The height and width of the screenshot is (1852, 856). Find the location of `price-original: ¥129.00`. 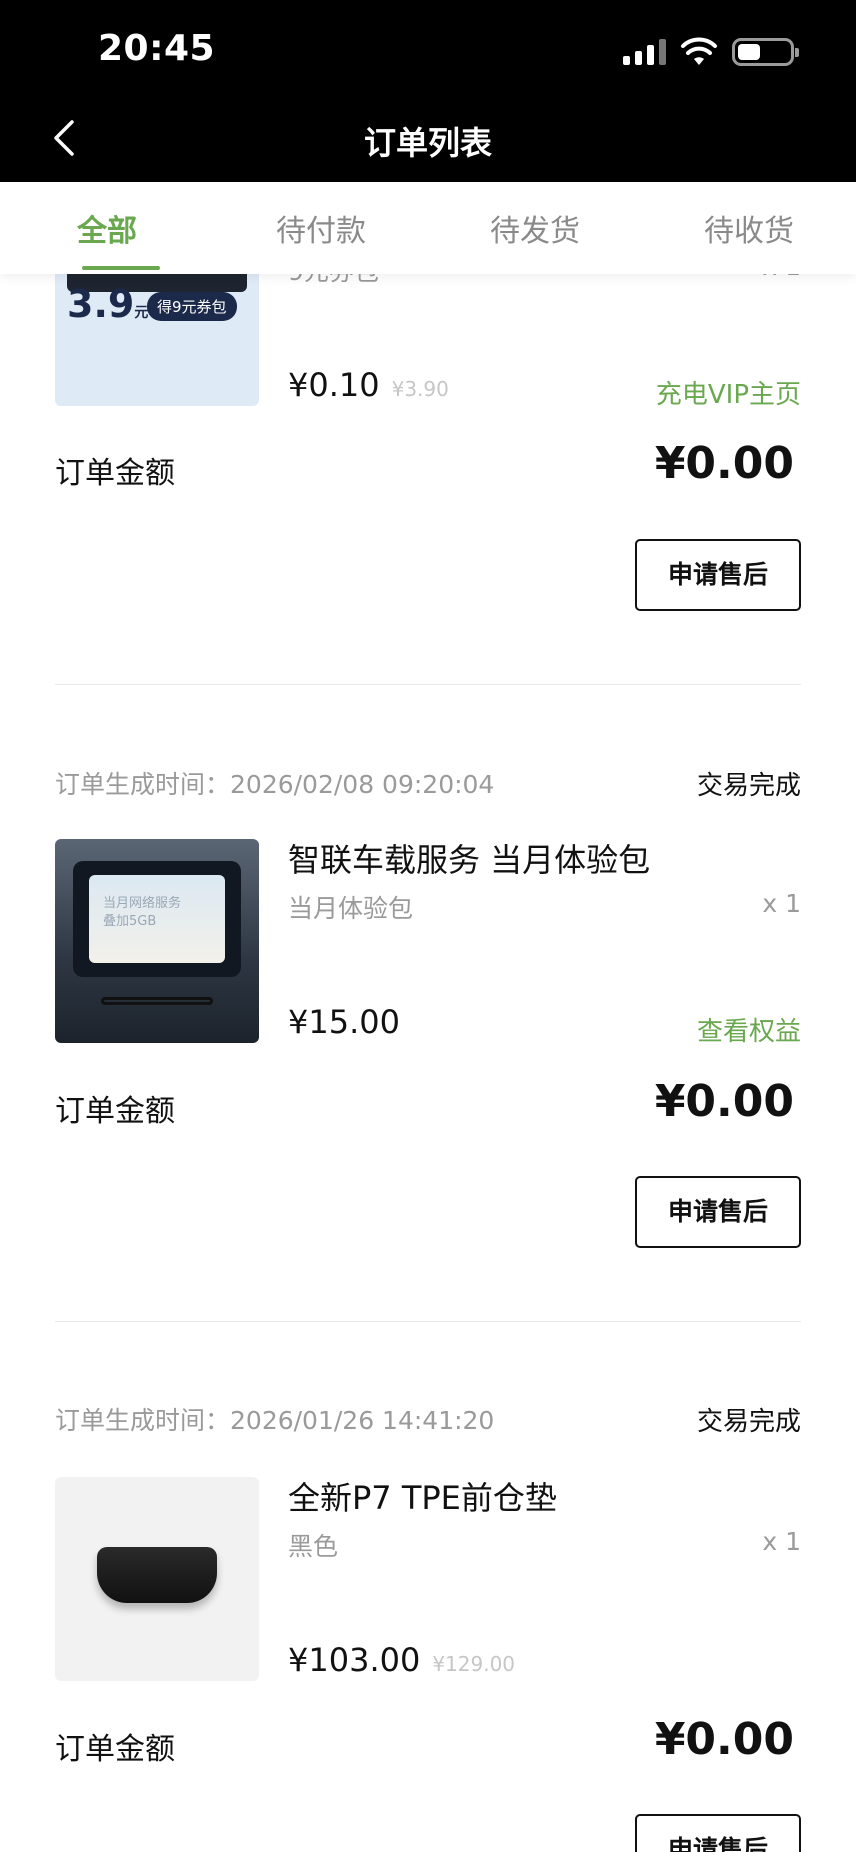

price-original: ¥129.00 is located at coordinates (474, 1664).